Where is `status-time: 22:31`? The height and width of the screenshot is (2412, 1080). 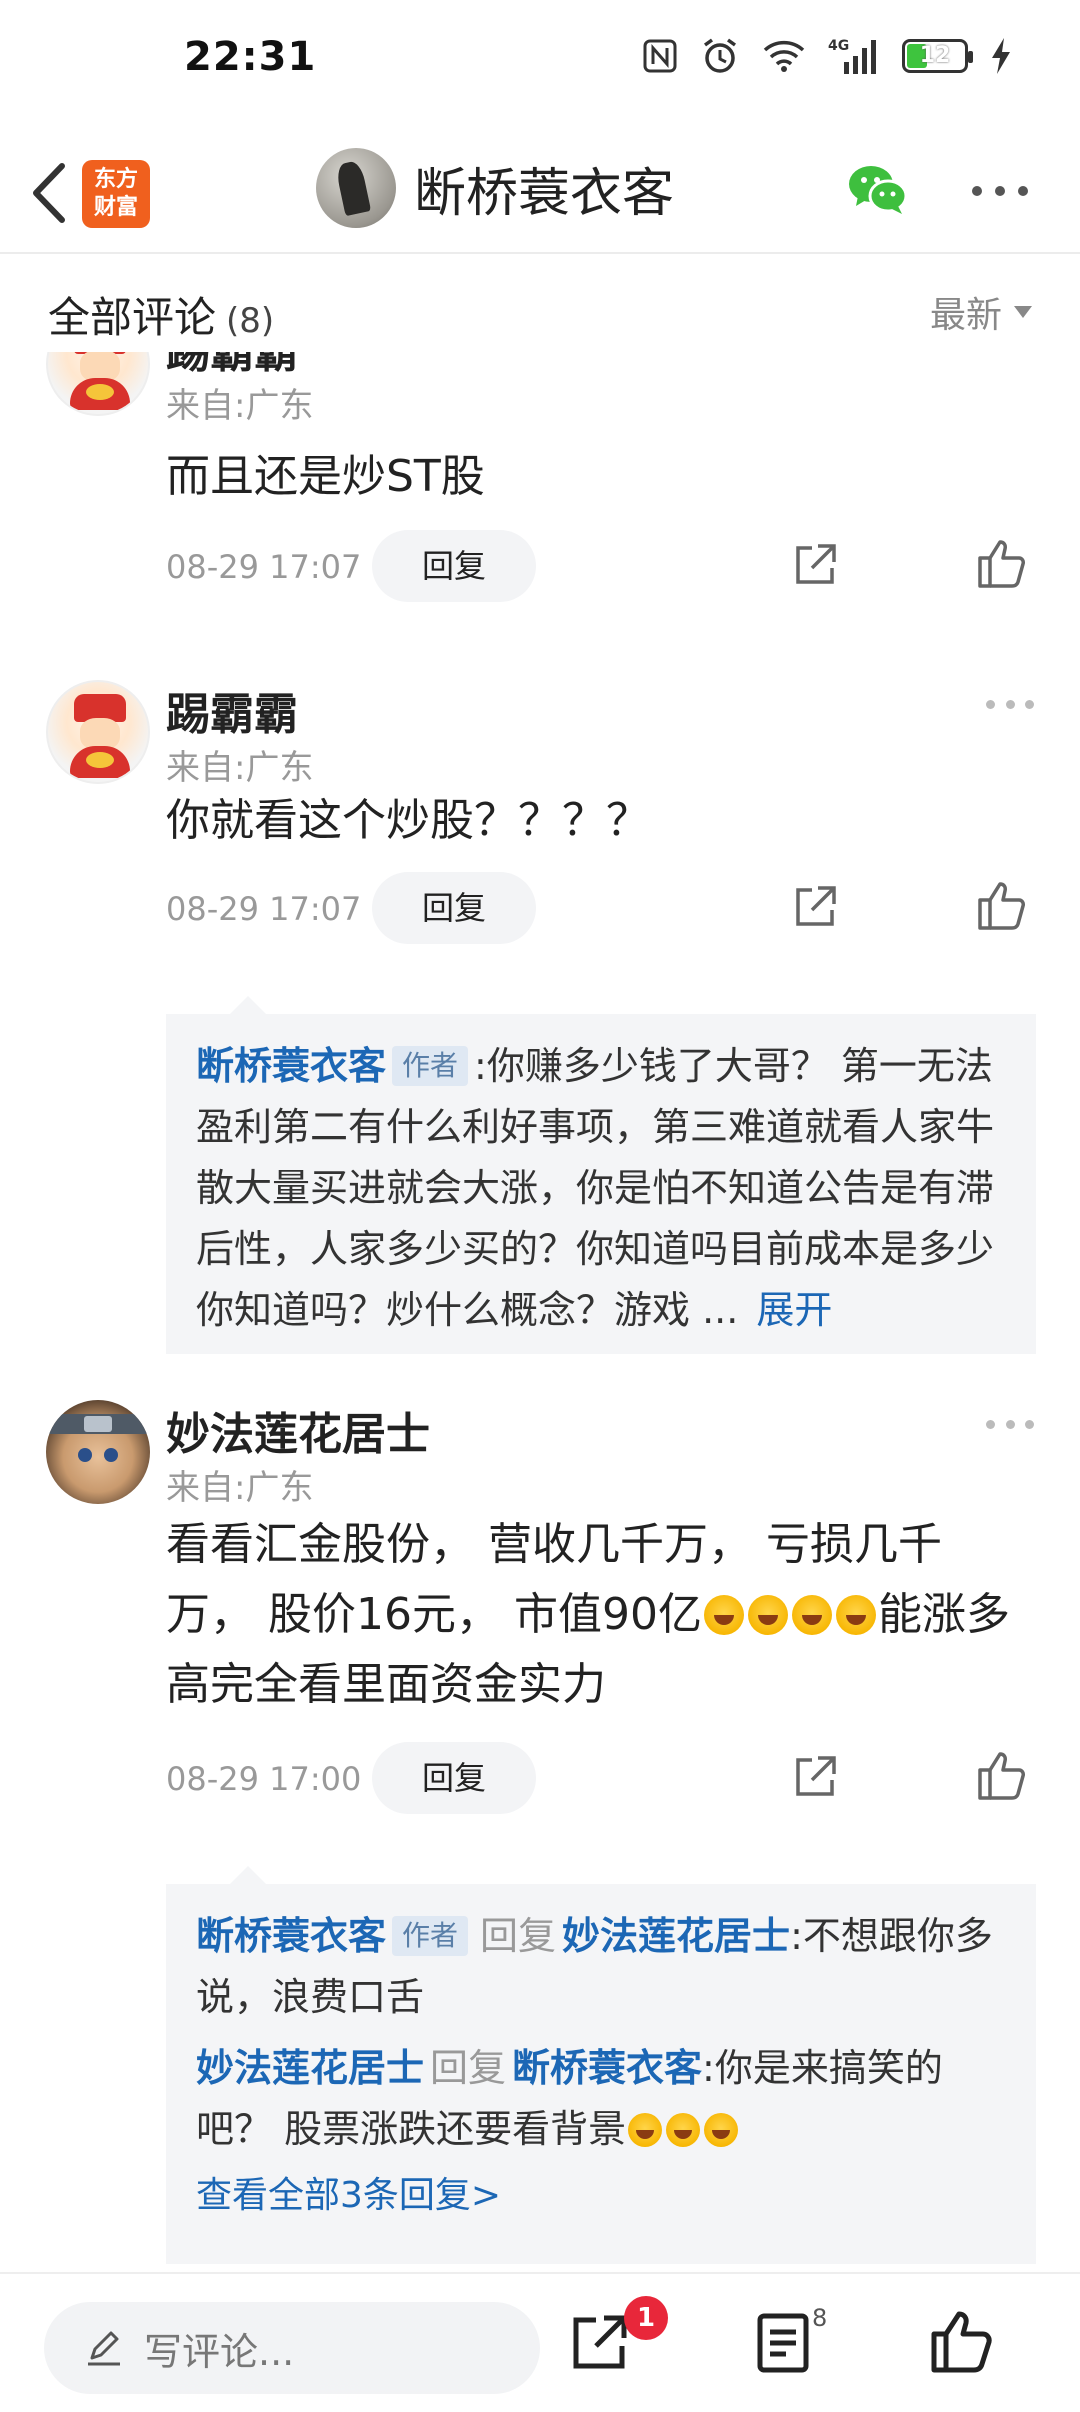
status-time: 22:31 is located at coordinates (250, 57).